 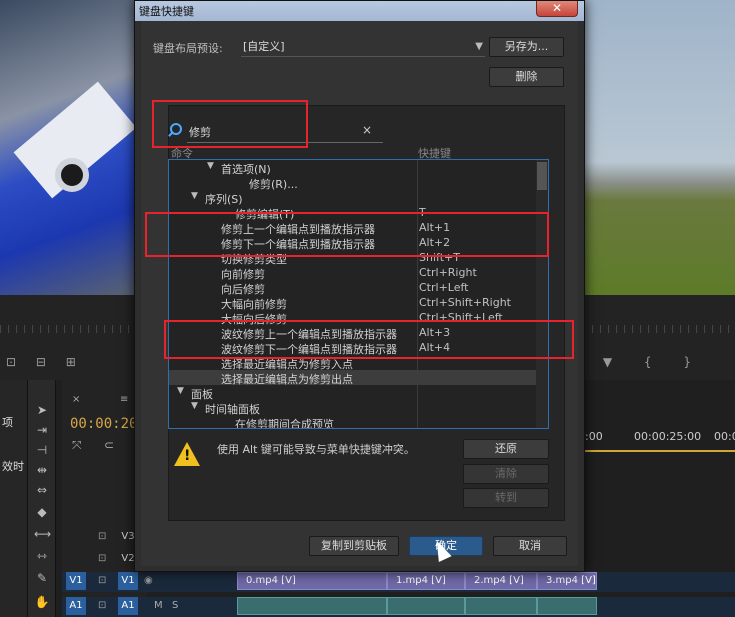 What do you see at coordinates (660, 147) in the screenshot?
I see `program-monitor-right` at bounding box center [660, 147].